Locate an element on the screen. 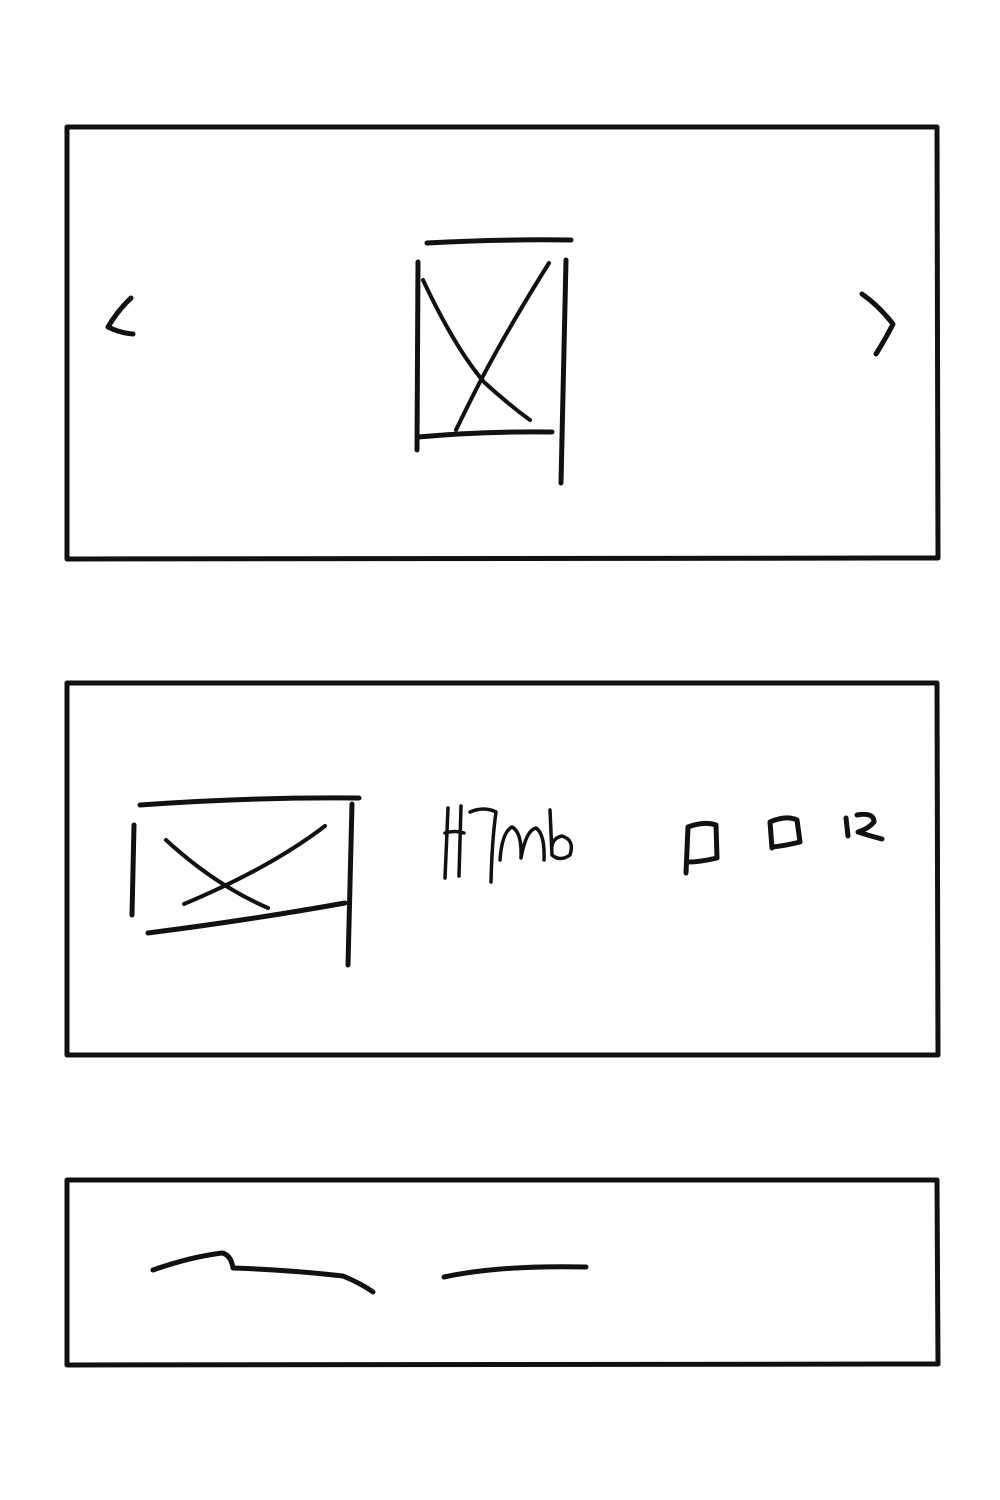  footer-frame is located at coordinates (502, 1272).